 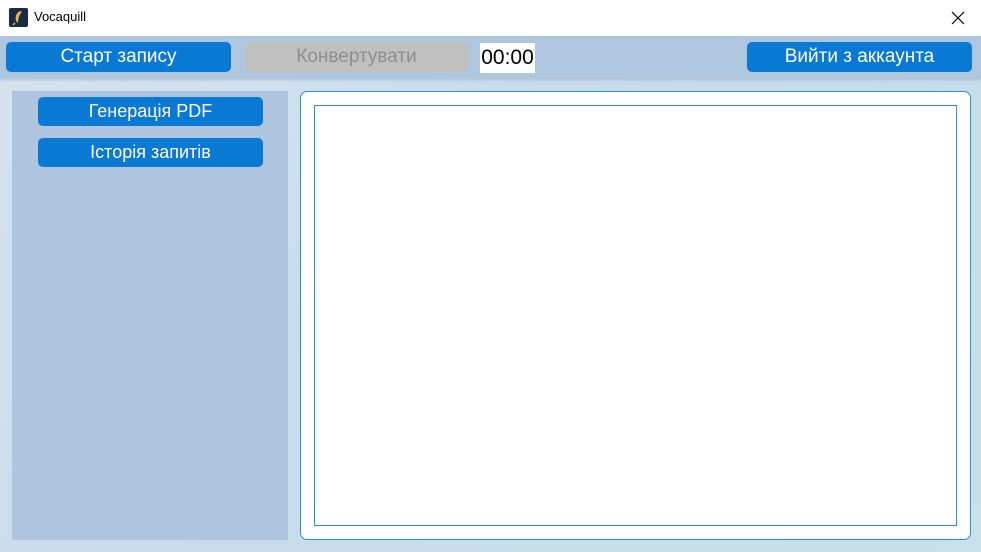 I want to click on logout-button: Вийти з аккаунта, so click(x=859, y=57).